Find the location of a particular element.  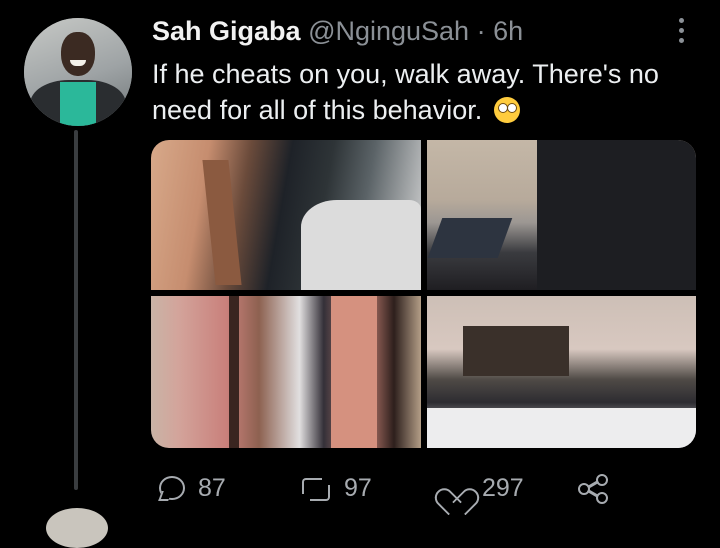

retweet-count: 97 is located at coordinates (358, 487).